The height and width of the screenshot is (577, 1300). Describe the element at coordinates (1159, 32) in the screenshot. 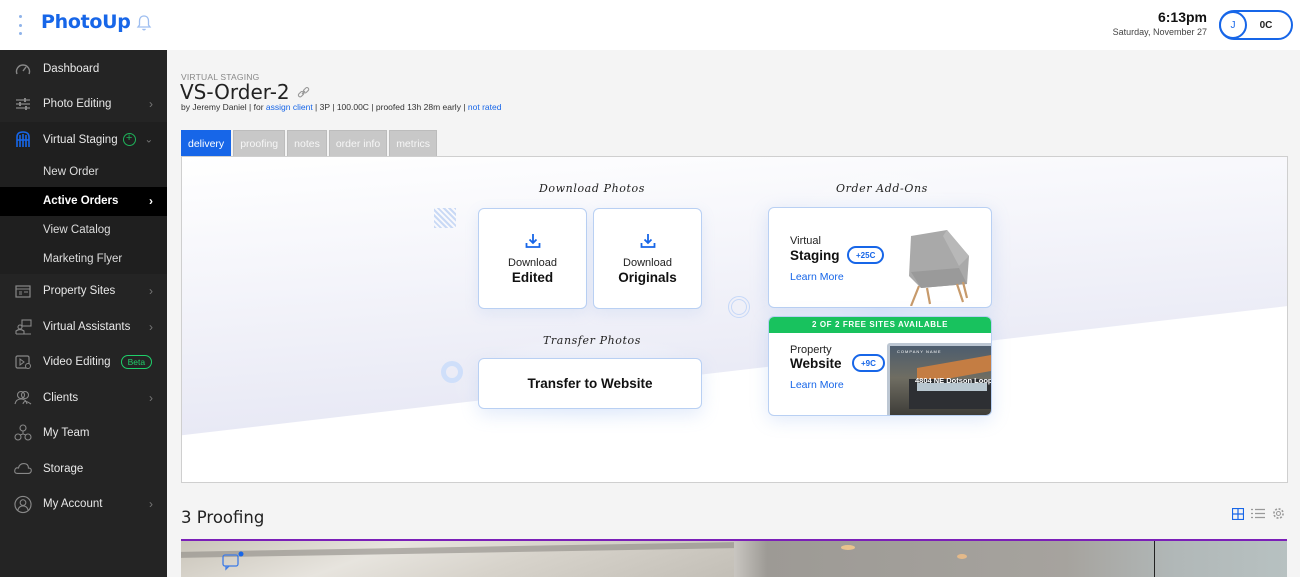

I see `current-date: Saturday, November 27` at that location.